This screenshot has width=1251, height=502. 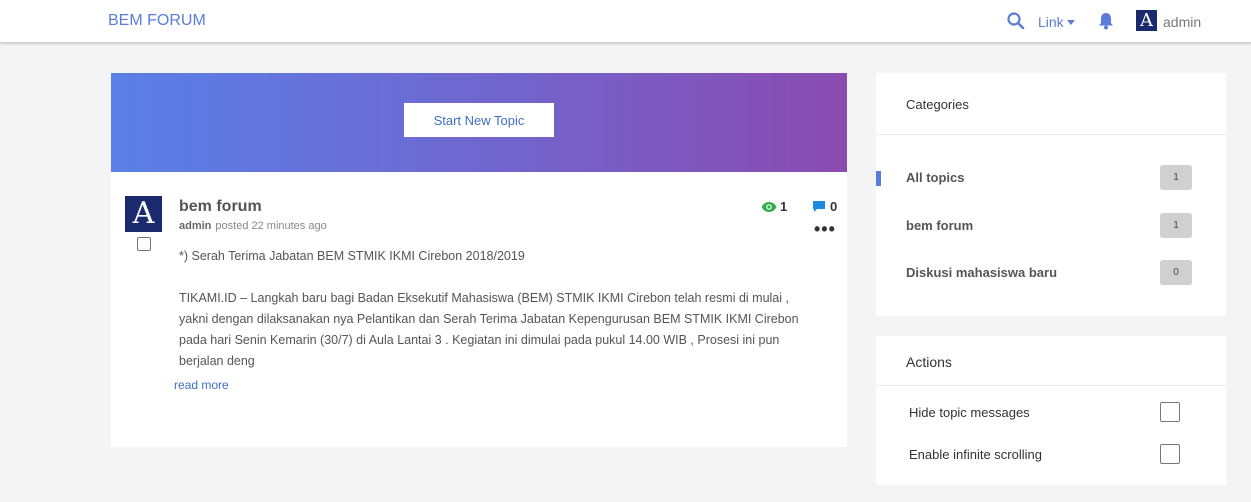 What do you see at coordinates (1016, 21) in the screenshot?
I see `search-icon` at bounding box center [1016, 21].